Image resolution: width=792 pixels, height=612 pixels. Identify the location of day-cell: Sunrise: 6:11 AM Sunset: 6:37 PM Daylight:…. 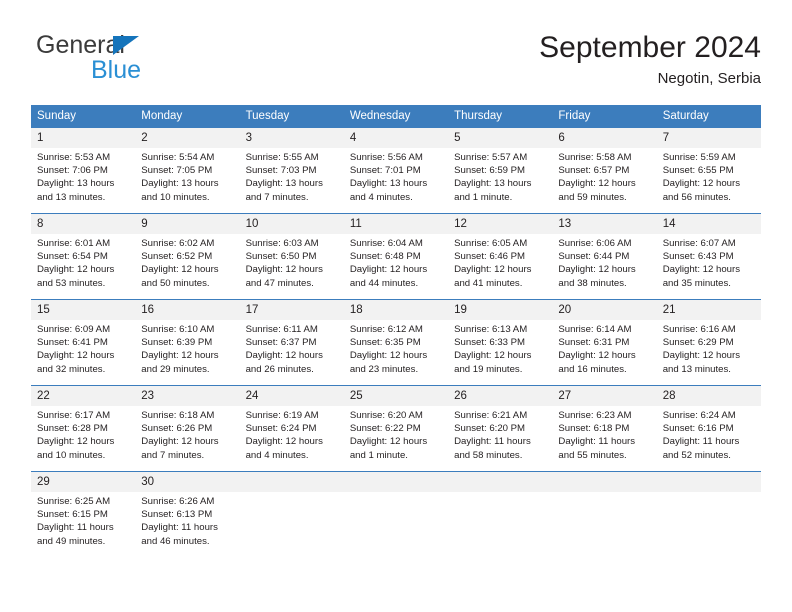
(292, 352).